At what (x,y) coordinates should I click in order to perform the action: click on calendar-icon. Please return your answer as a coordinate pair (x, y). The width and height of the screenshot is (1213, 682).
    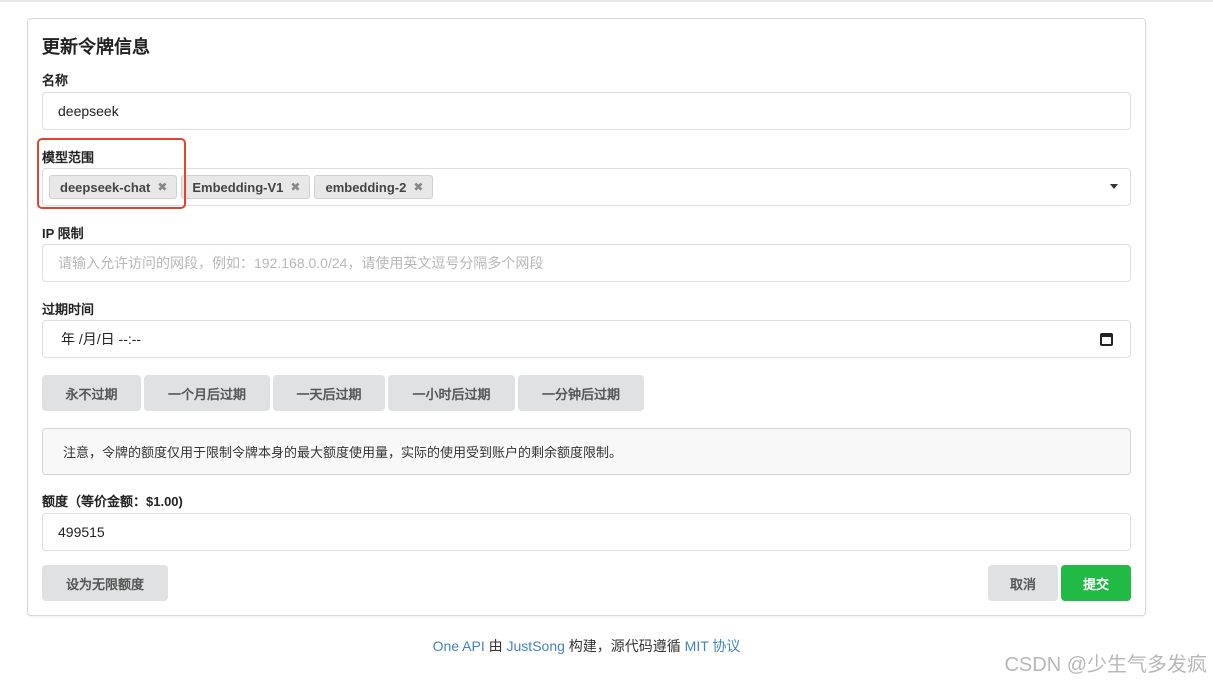
    Looking at the image, I should click on (1106, 339).